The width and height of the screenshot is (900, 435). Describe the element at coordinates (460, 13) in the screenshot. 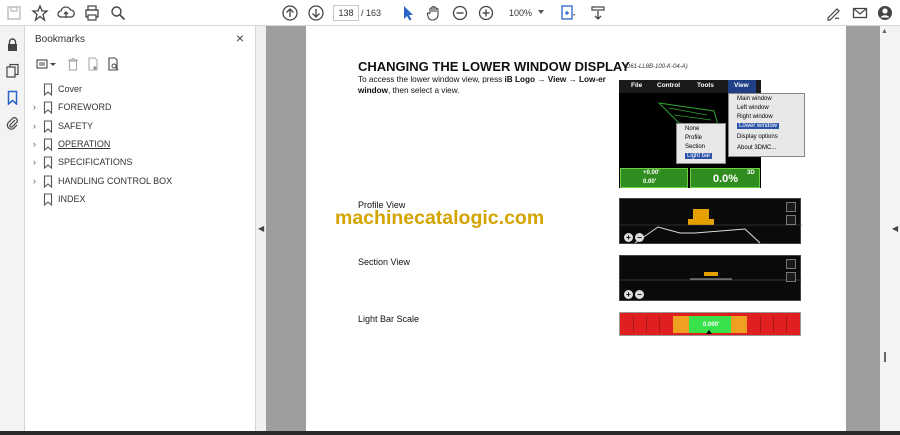

I see `zoom-out-icon` at that location.